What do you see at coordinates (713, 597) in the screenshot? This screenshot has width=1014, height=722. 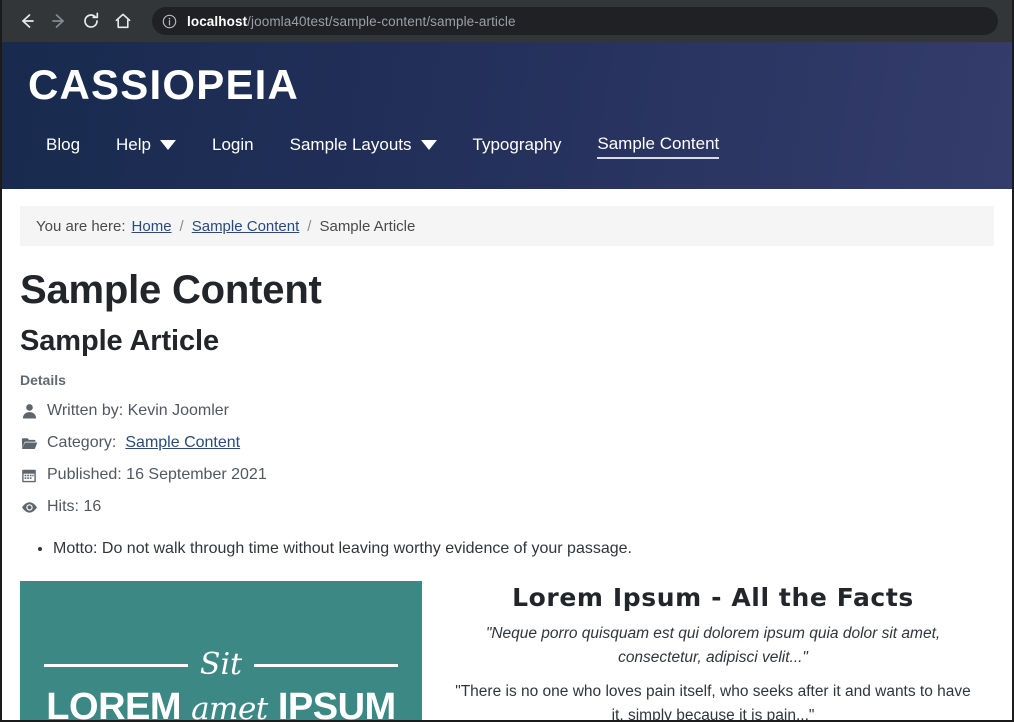 I see `promo-heading: Lorem Ipsum - All the Facts` at bounding box center [713, 597].